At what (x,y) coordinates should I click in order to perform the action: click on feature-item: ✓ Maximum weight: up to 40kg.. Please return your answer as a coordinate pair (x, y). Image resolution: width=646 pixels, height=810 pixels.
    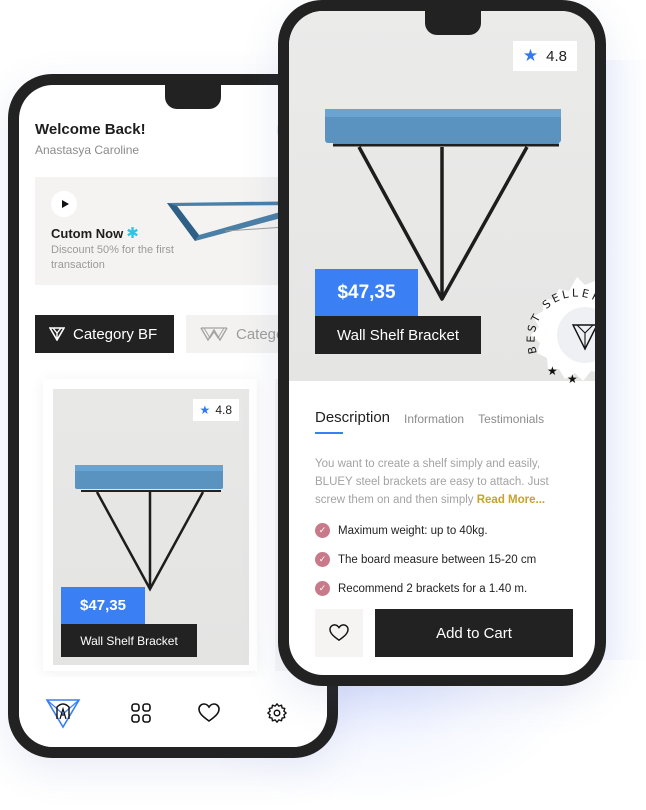
    Looking at the image, I should click on (425, 530).